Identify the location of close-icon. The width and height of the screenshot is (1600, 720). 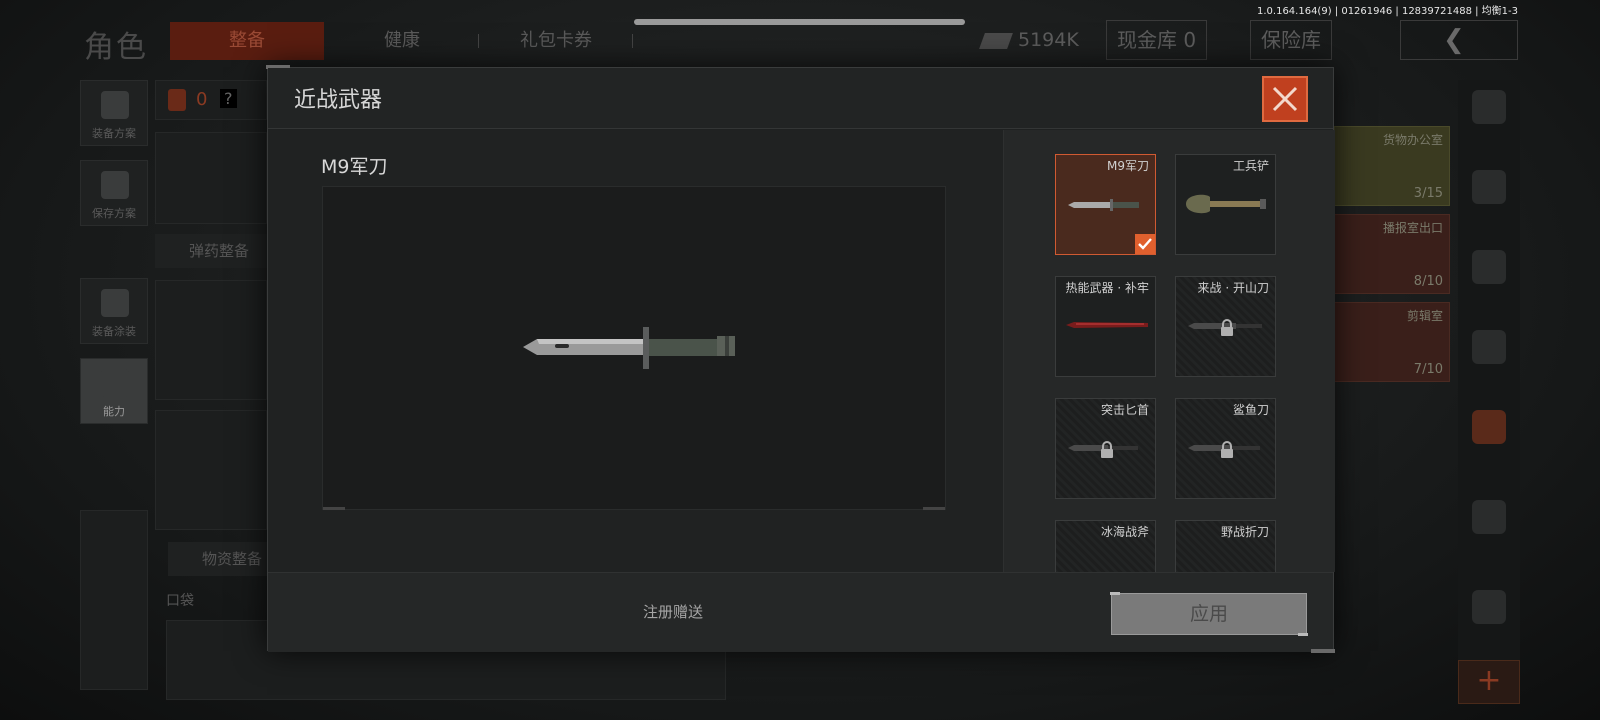
(1285, 99).